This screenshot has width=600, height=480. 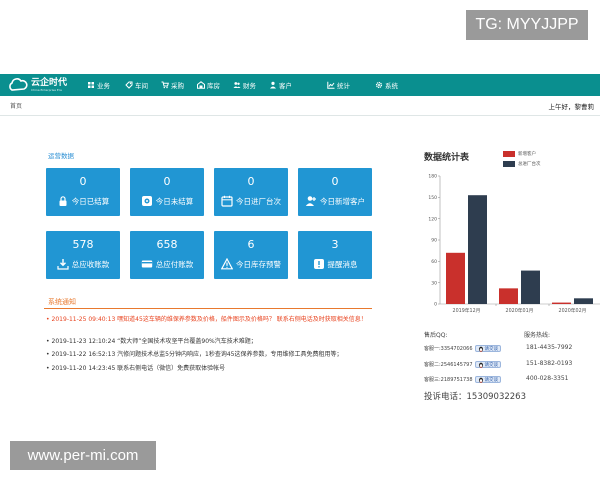 I want to click on notice-divider, so click(x=208, y=308).